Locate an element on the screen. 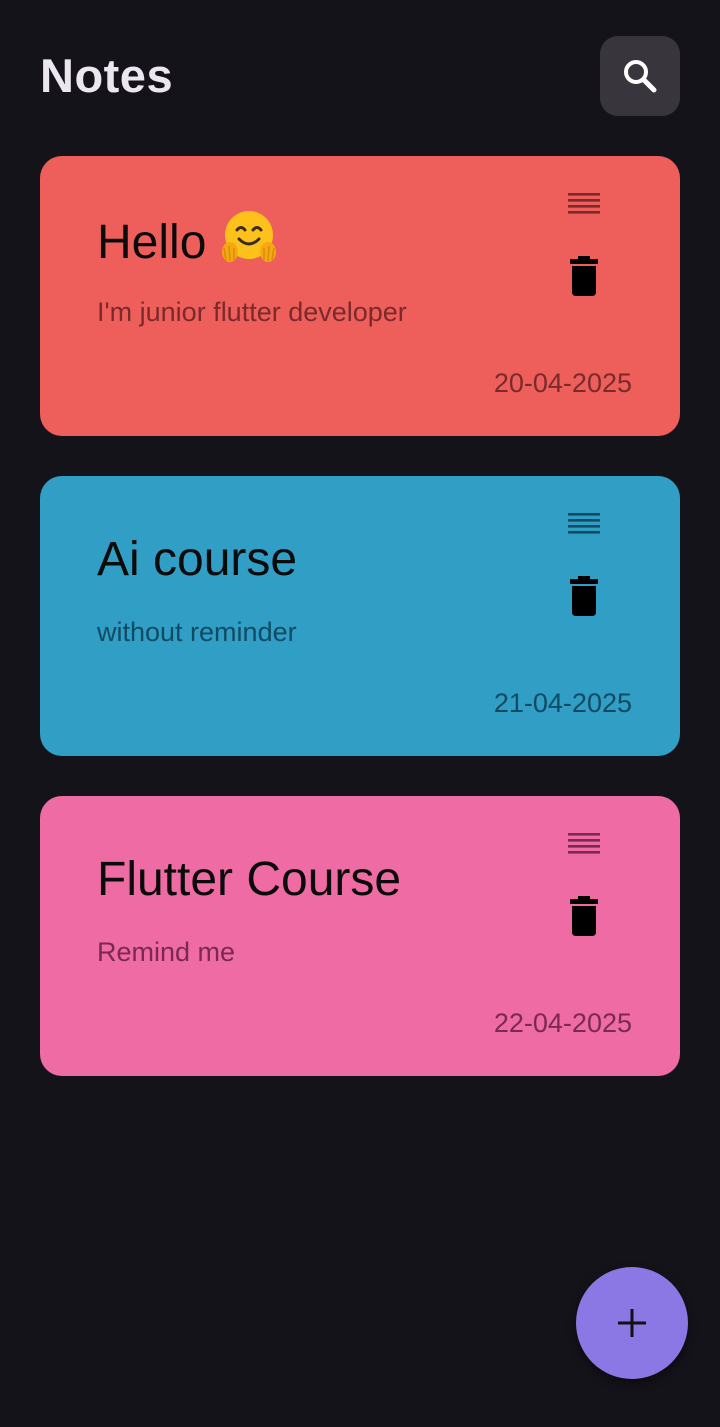 This screenshot has height=1427, width=720. add-note-button is located at coordinates (632, 1323).